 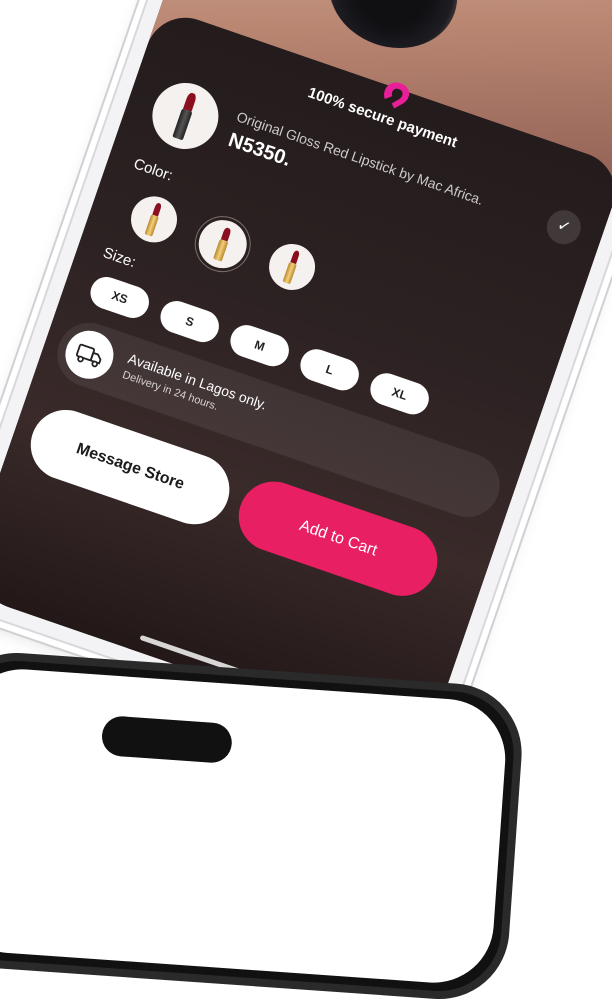 I want to click on size-m-button: M, so click(x=260, y=345).